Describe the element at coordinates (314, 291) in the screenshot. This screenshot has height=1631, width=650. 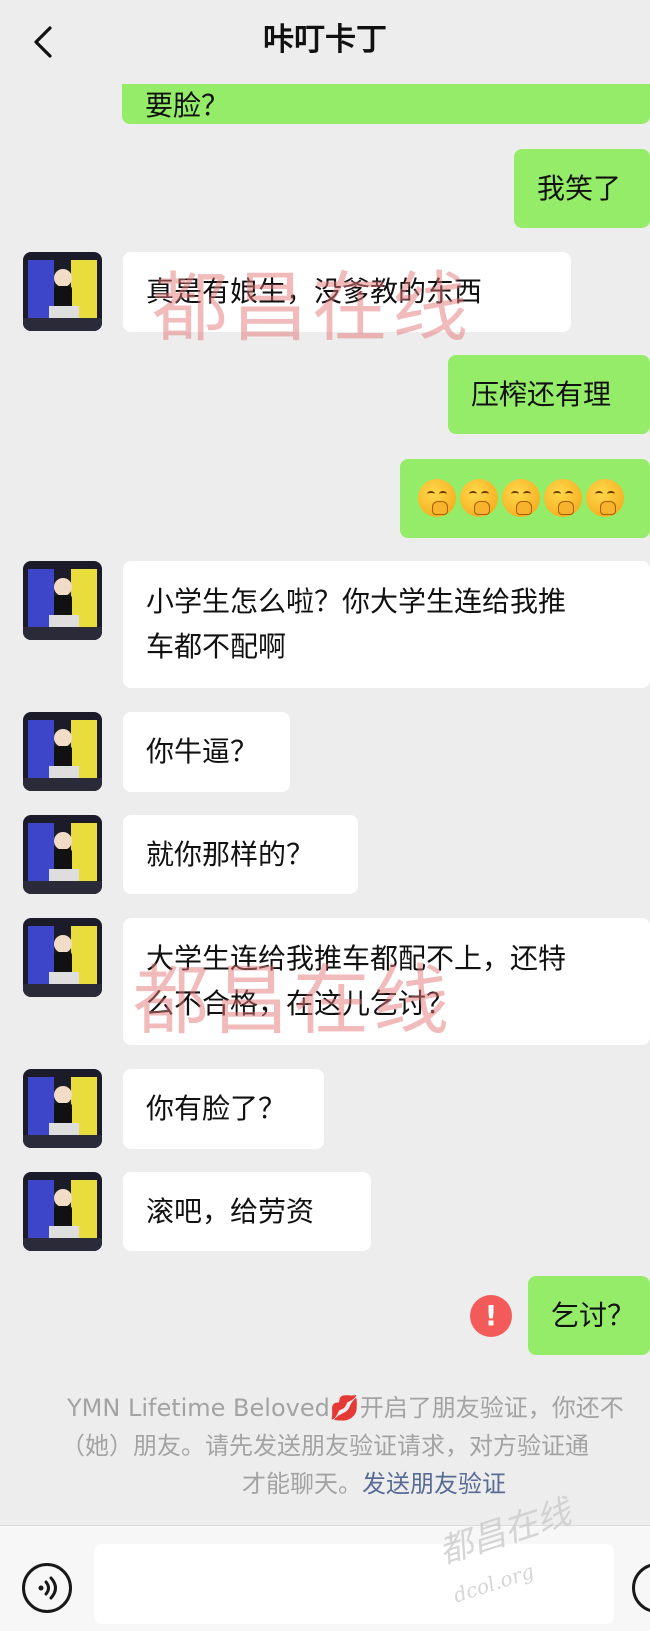
I see `message-text: 真是有娘生，没爹教的东西` at that location.